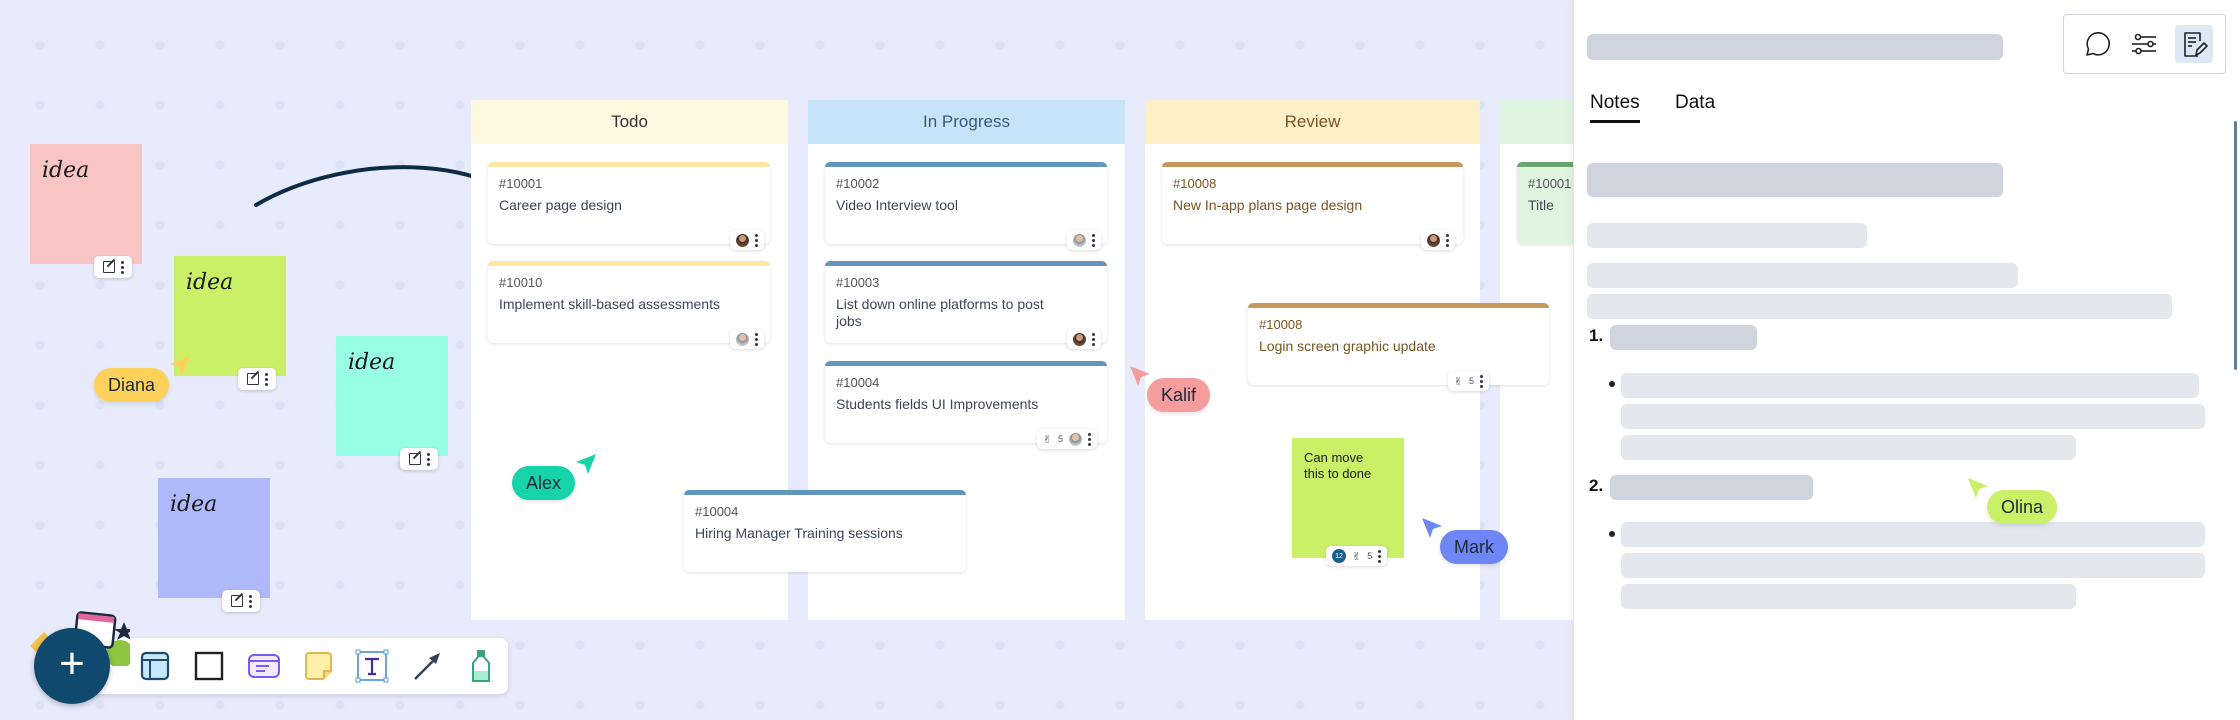 The image size is (2240, 720). I want to click on text-icon, so click(372, 666).